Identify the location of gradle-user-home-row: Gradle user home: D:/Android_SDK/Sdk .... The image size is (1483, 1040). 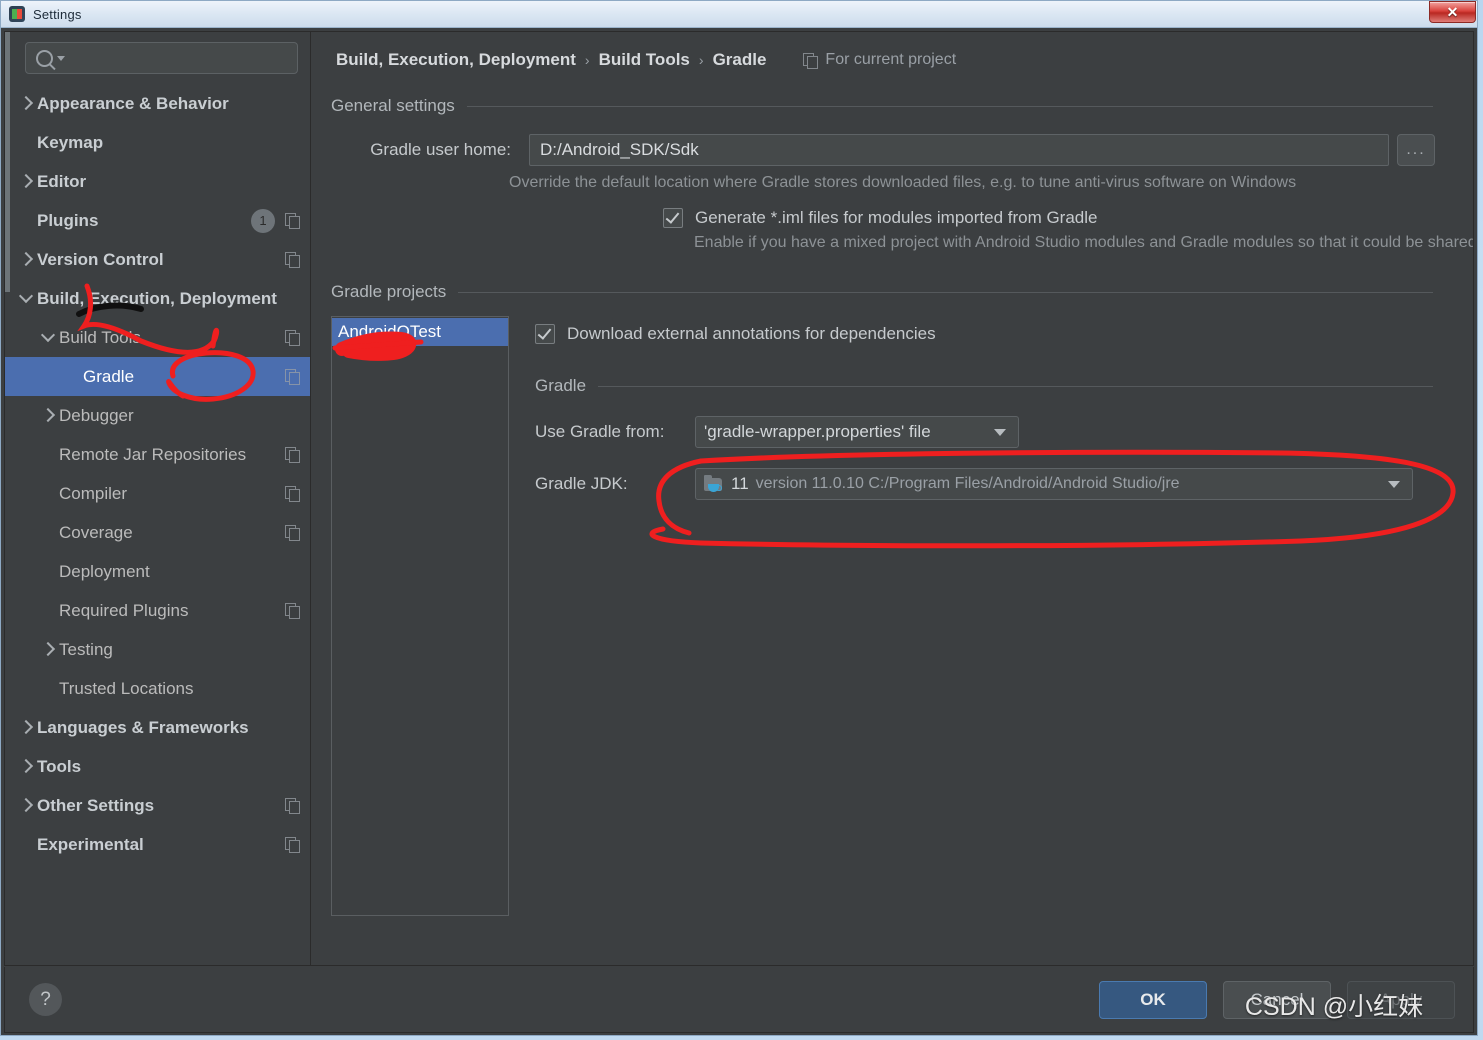
(892, 150).